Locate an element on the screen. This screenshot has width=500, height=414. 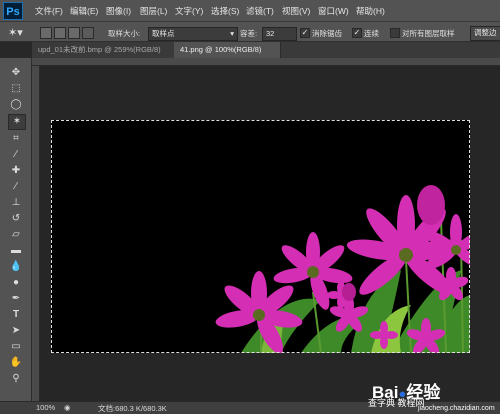
photoshop-logo: Ps is located at coordinates (13, 11).